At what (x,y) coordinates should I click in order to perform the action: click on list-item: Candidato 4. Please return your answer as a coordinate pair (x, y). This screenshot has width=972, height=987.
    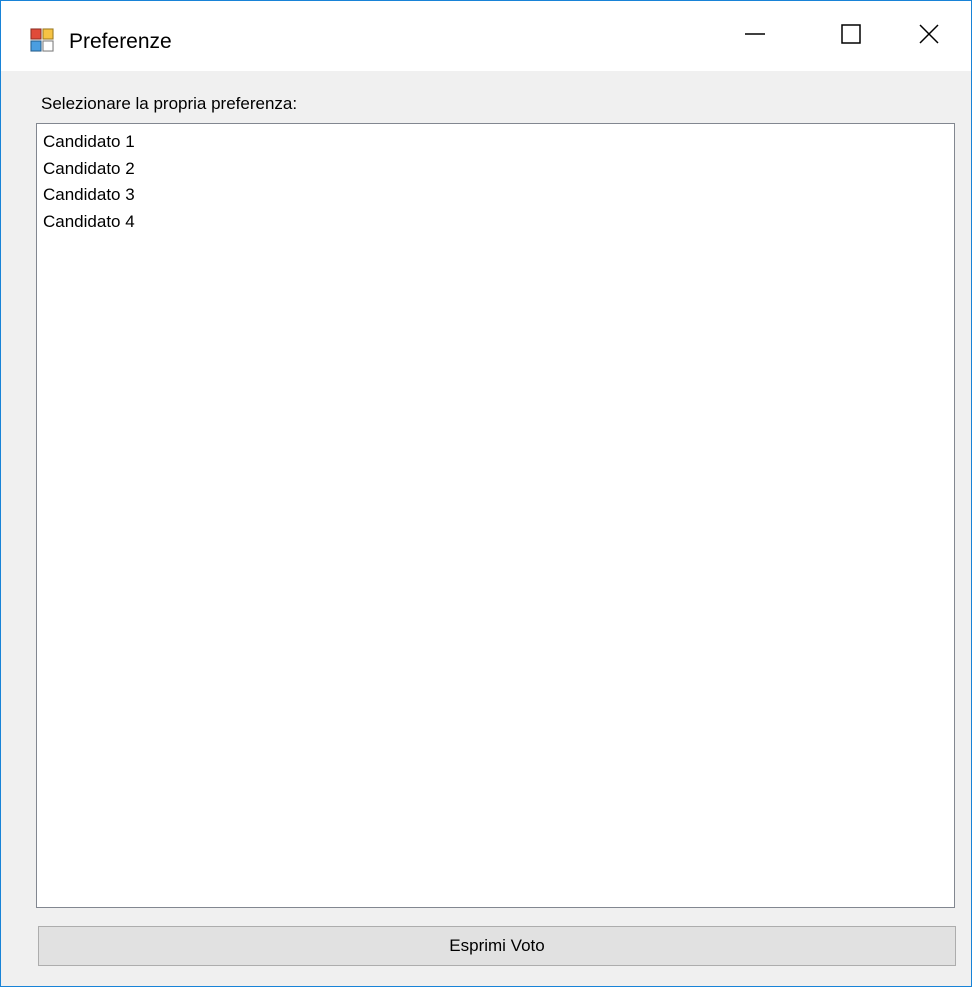
    Looking at the image, I should click on (495, 222).